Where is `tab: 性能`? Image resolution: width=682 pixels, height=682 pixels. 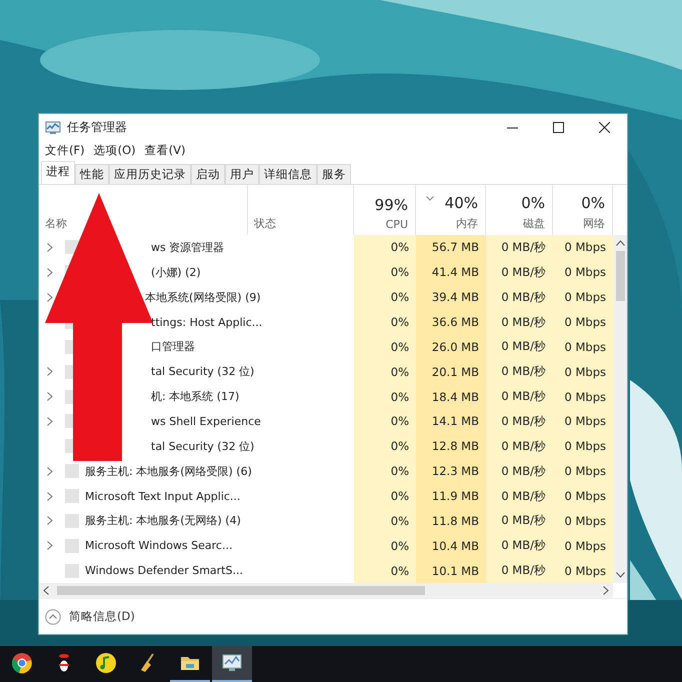
tab: 性能 is located at coordinates (92, 174).